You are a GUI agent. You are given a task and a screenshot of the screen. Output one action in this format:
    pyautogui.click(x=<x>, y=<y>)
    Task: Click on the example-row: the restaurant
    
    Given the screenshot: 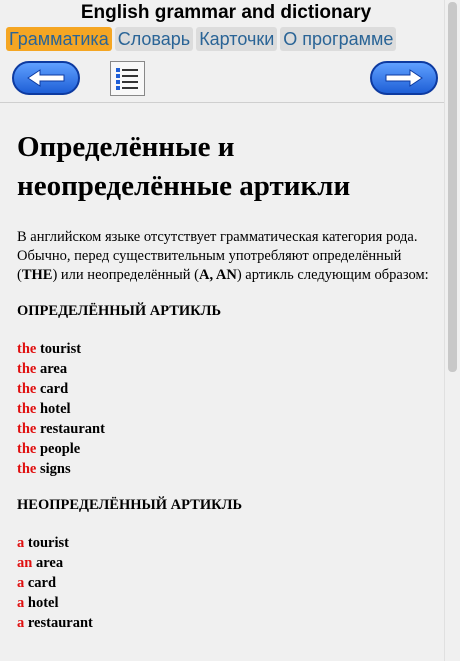 What is the action you would take?
    pyautogui.click(x=61, y=429)
    